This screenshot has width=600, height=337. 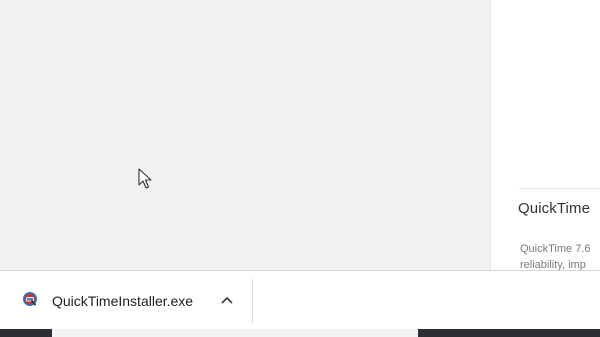 What do you see at coordinates (554, 208) in the screenshot?
I see `product-title: QuickTime` at bounding box center [554, 208].